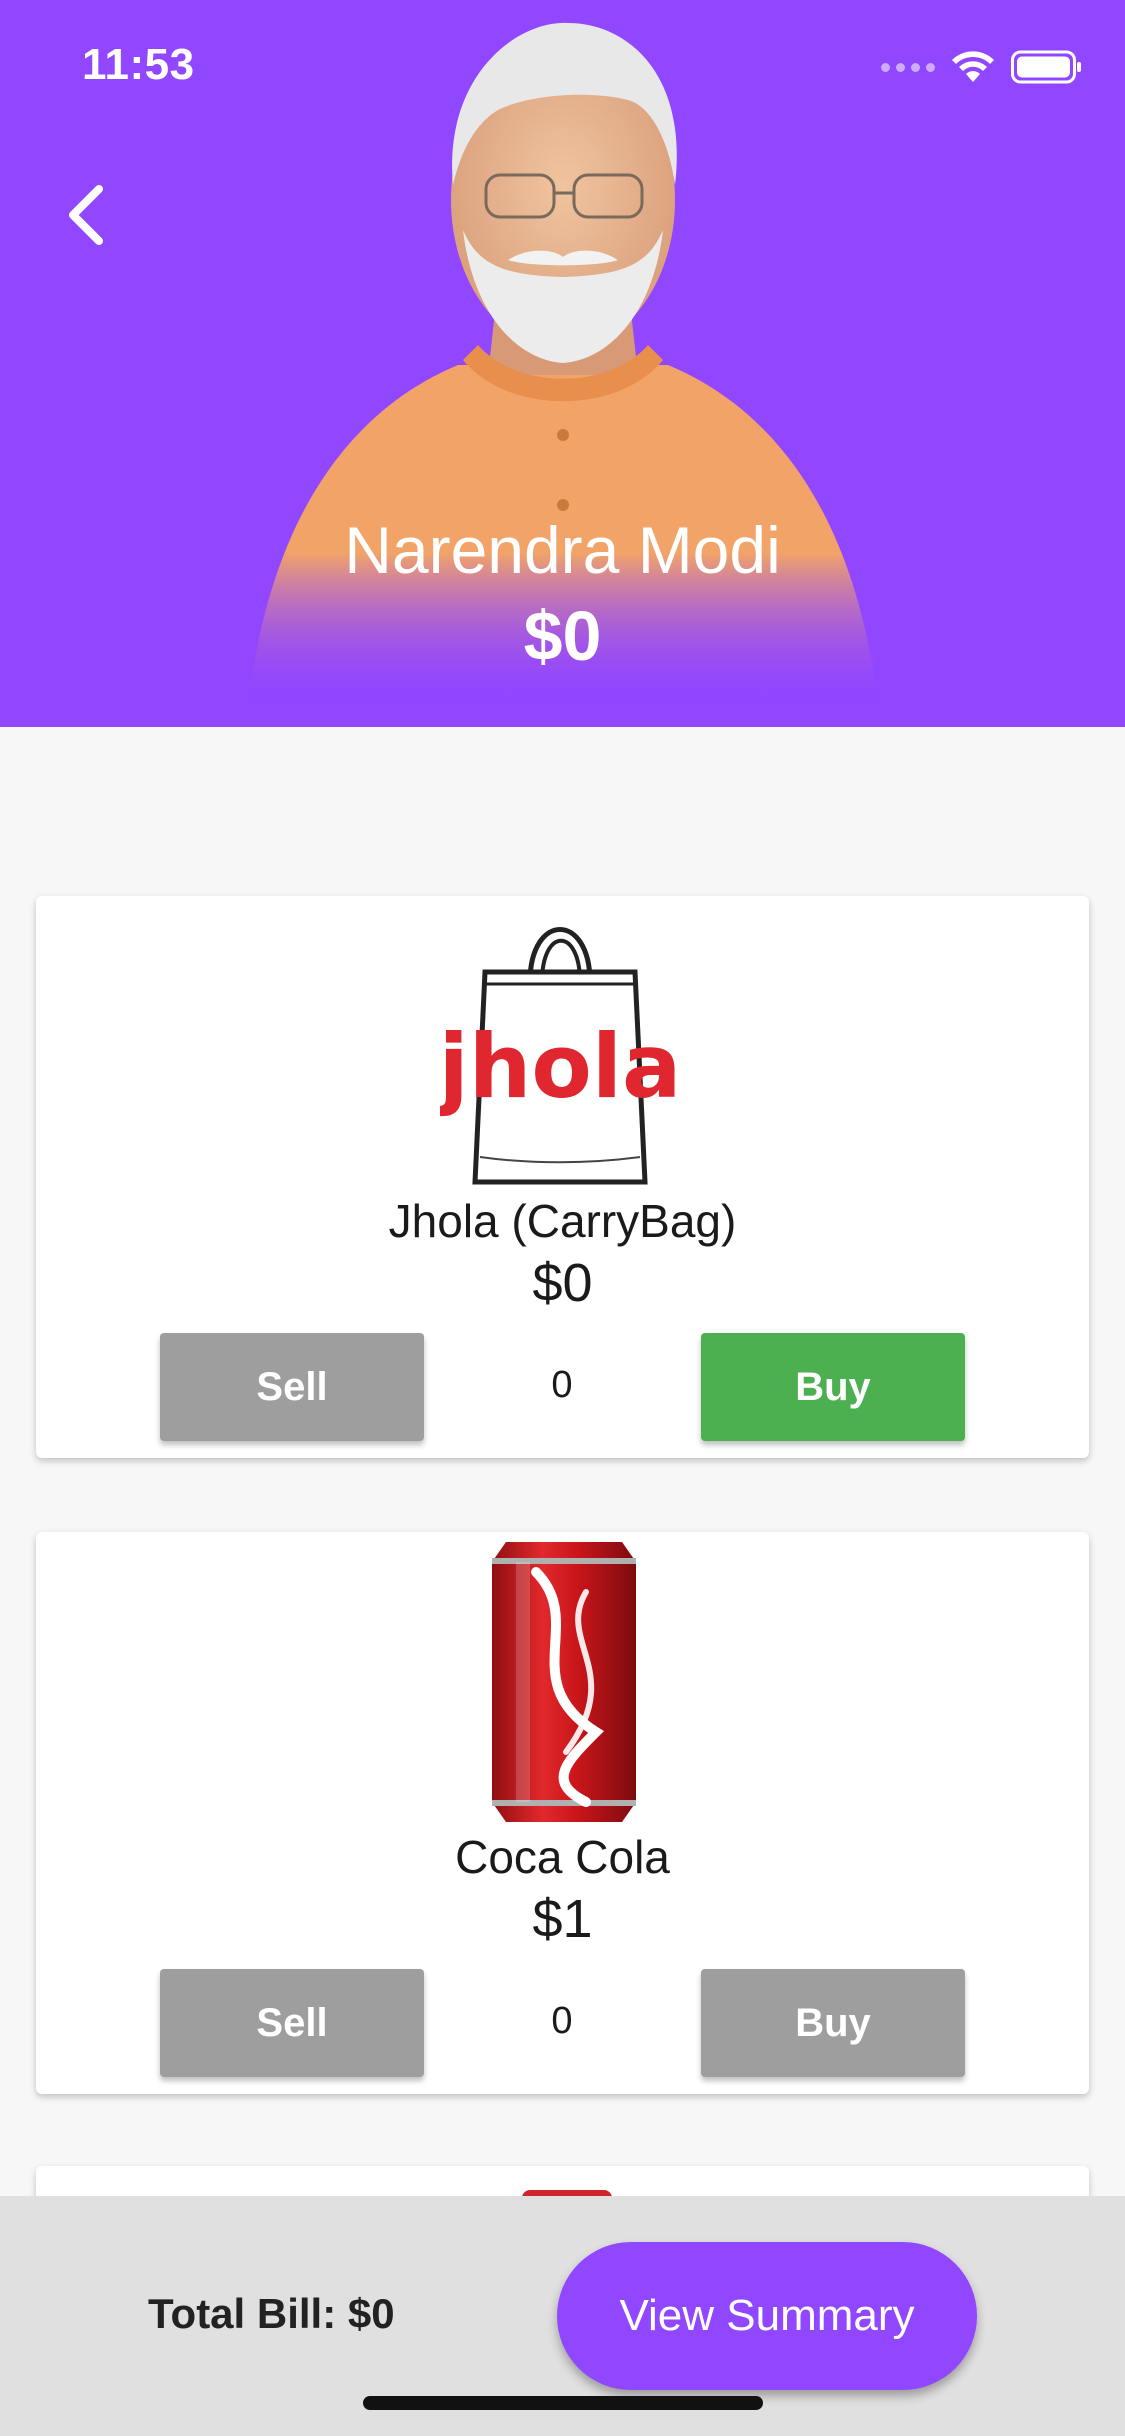 The width and height of the screenshot is (1125, 2436). I want to click on total-bill: Total Bill: $0, so click(271, 2313).